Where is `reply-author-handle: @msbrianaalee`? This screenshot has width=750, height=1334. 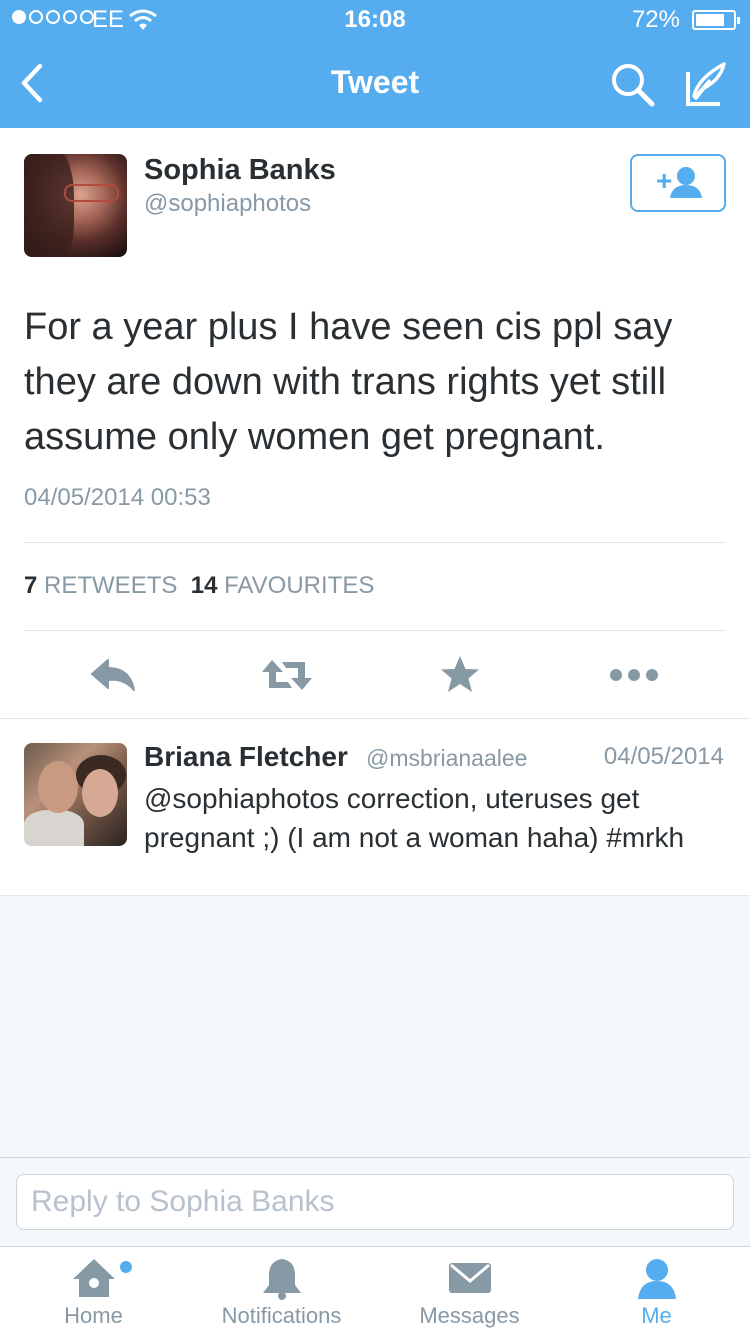
reply-author-handle: @msbrianaalee is located at coordinates (446, 758).